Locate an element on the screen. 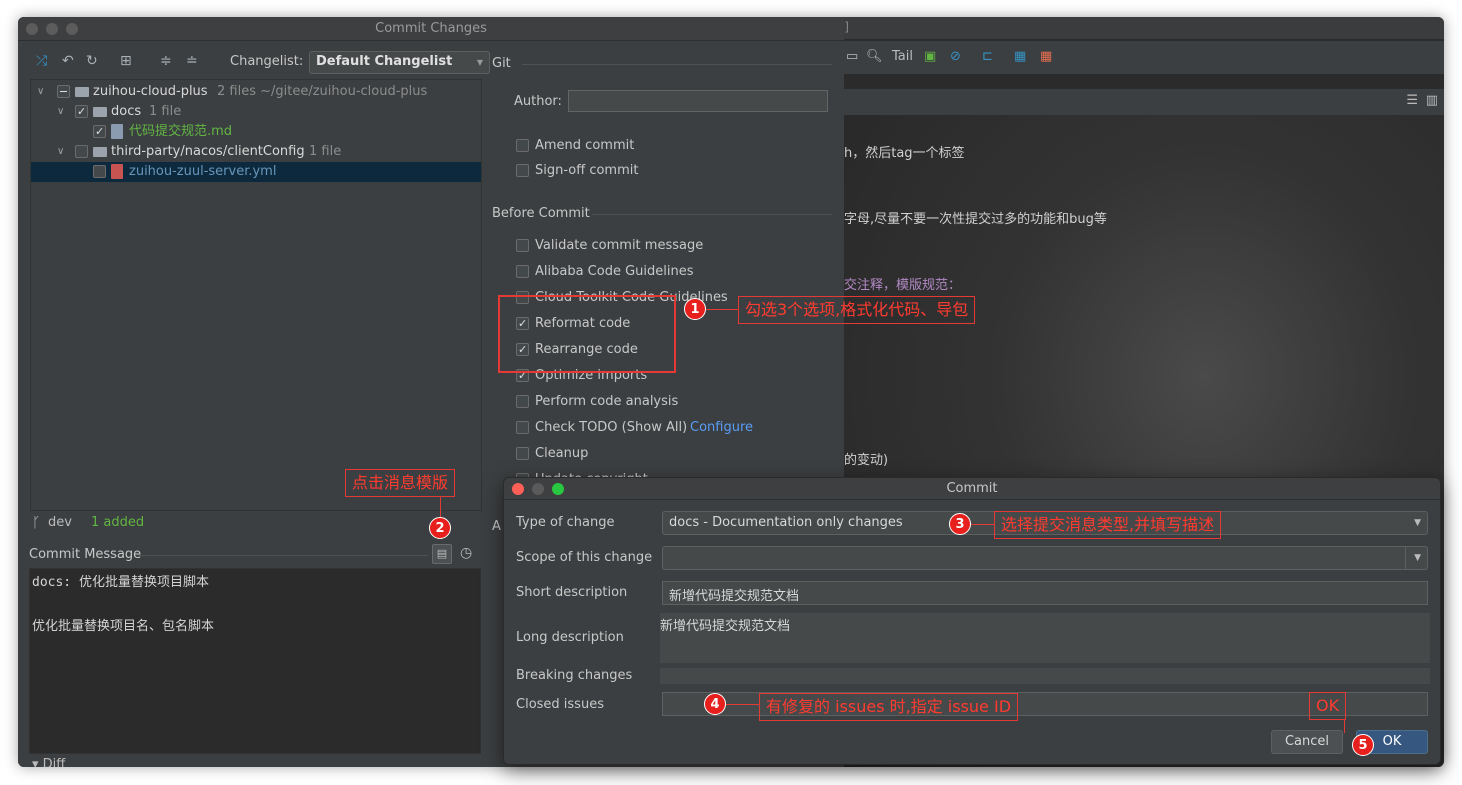  scope-select: ▼ is located at coordinates (1045, 558).